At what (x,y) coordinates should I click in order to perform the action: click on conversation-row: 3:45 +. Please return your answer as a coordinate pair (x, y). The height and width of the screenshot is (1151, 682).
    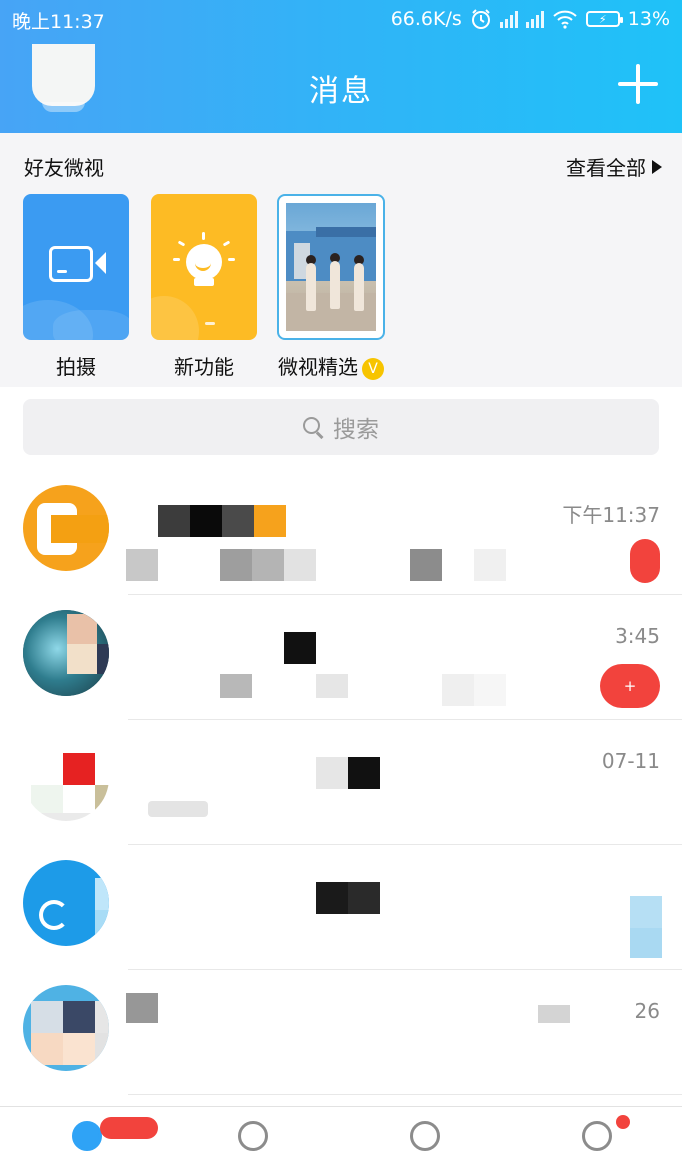
    Looking at the image, I should click on (341, 658).